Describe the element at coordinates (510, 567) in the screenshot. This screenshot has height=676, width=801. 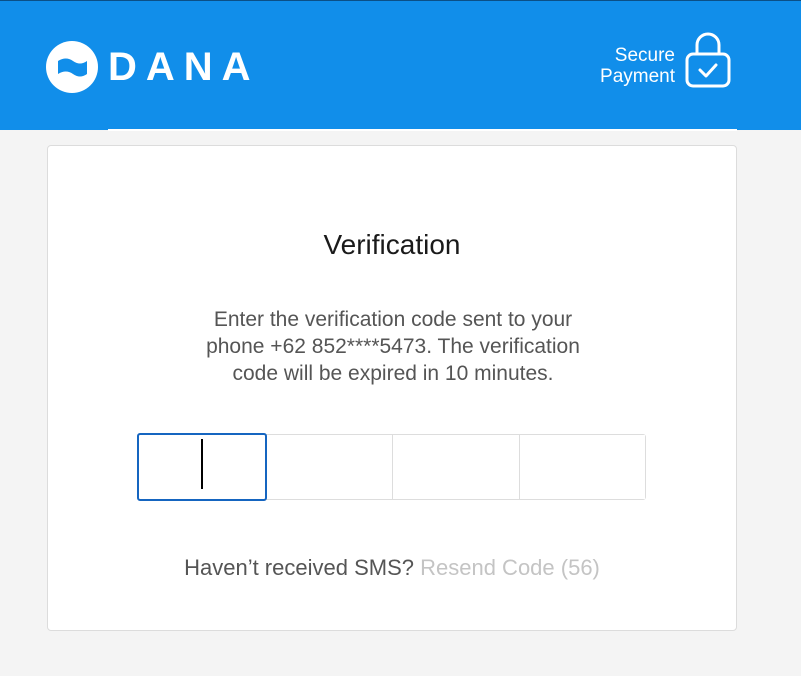
I see `resend-code-link: Resend Code (56)` at that location.